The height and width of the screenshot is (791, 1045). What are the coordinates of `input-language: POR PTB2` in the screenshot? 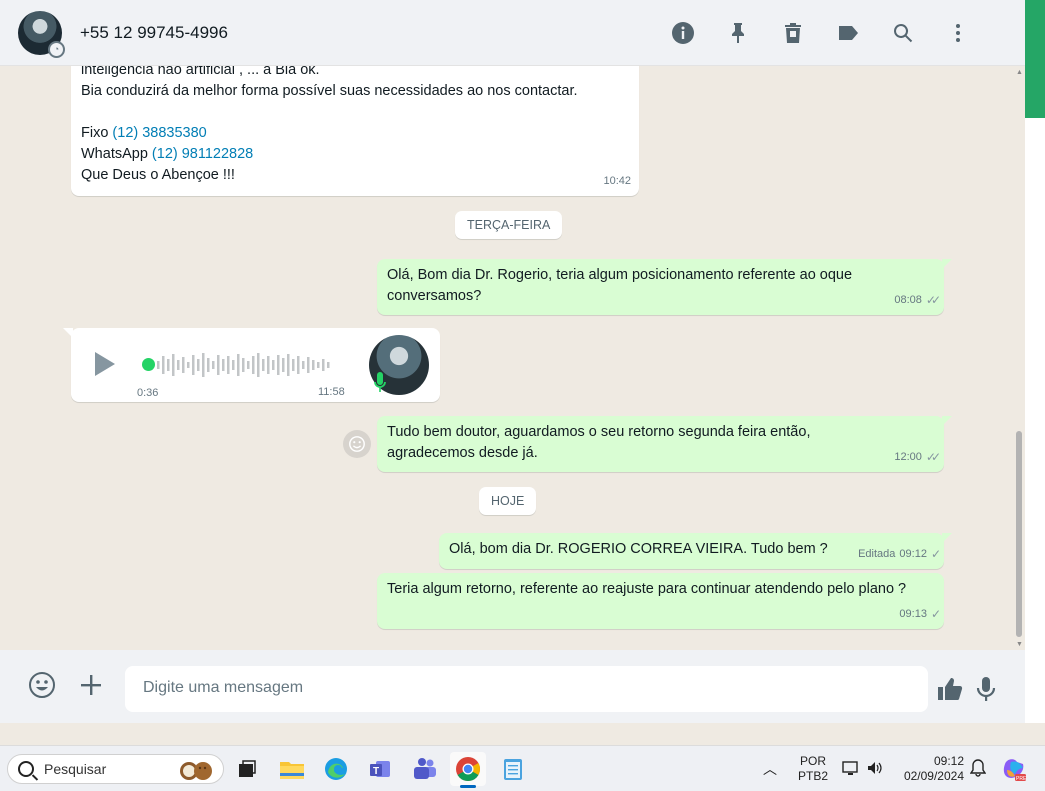 It's located at (813, 772).